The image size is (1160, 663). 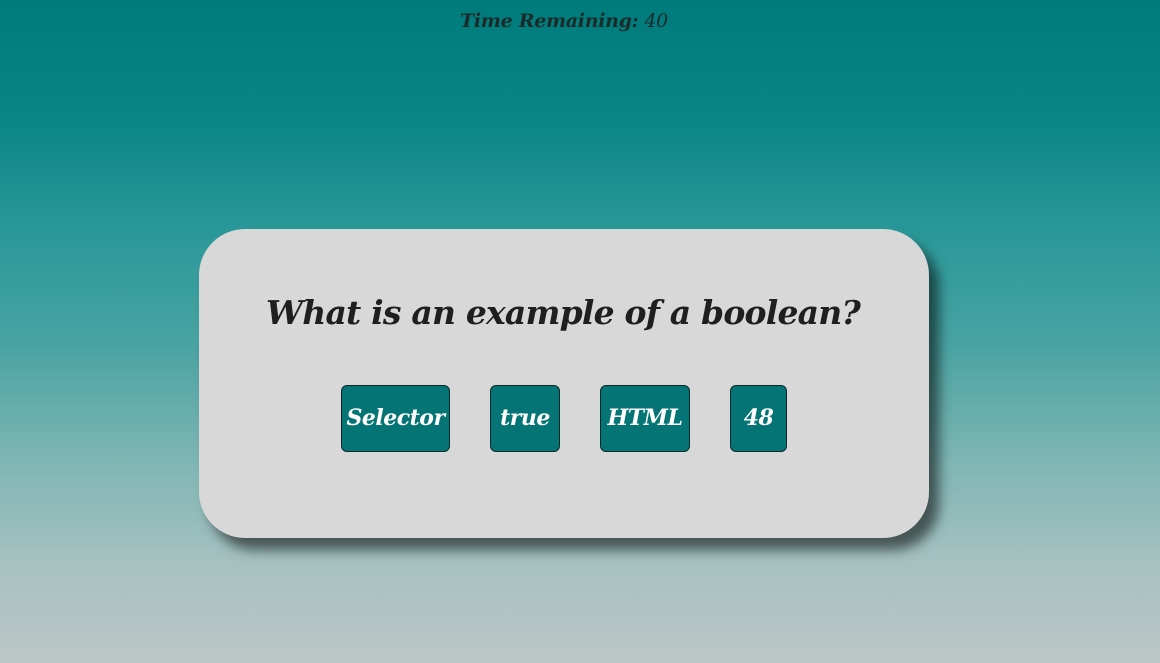 I want to click on answer-button-3: HTML, so click(x=645, y=418).